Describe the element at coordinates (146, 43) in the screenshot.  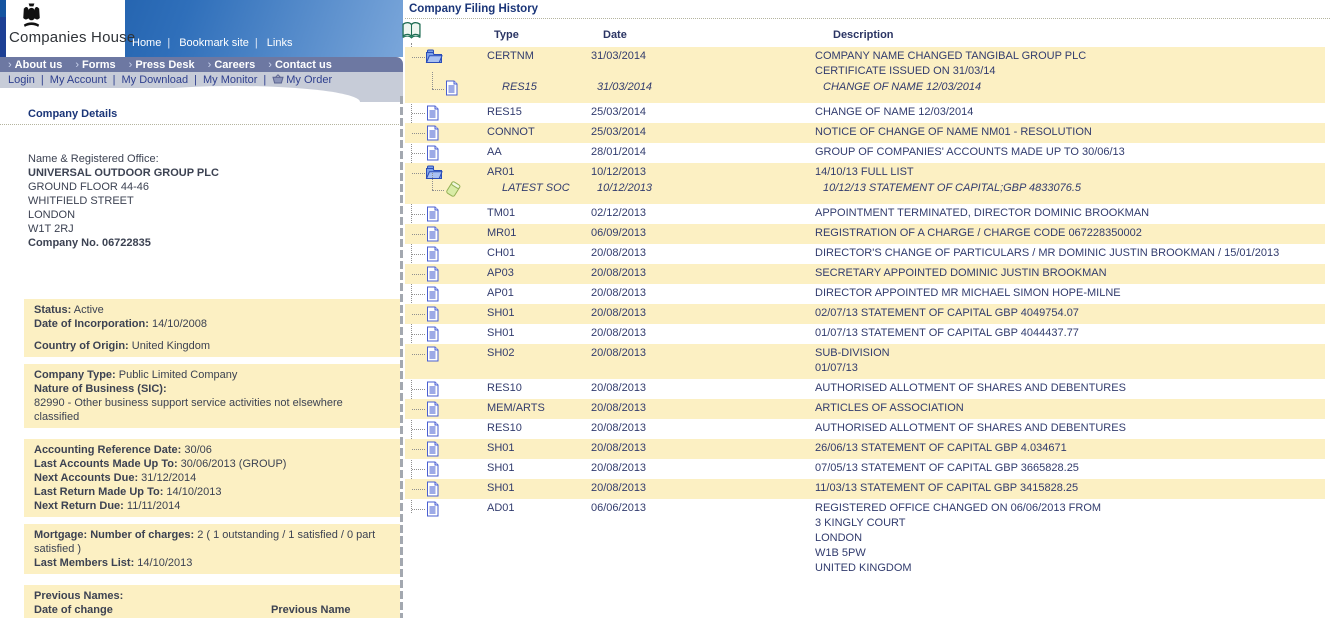
I see `nav-home: Home` at that location.